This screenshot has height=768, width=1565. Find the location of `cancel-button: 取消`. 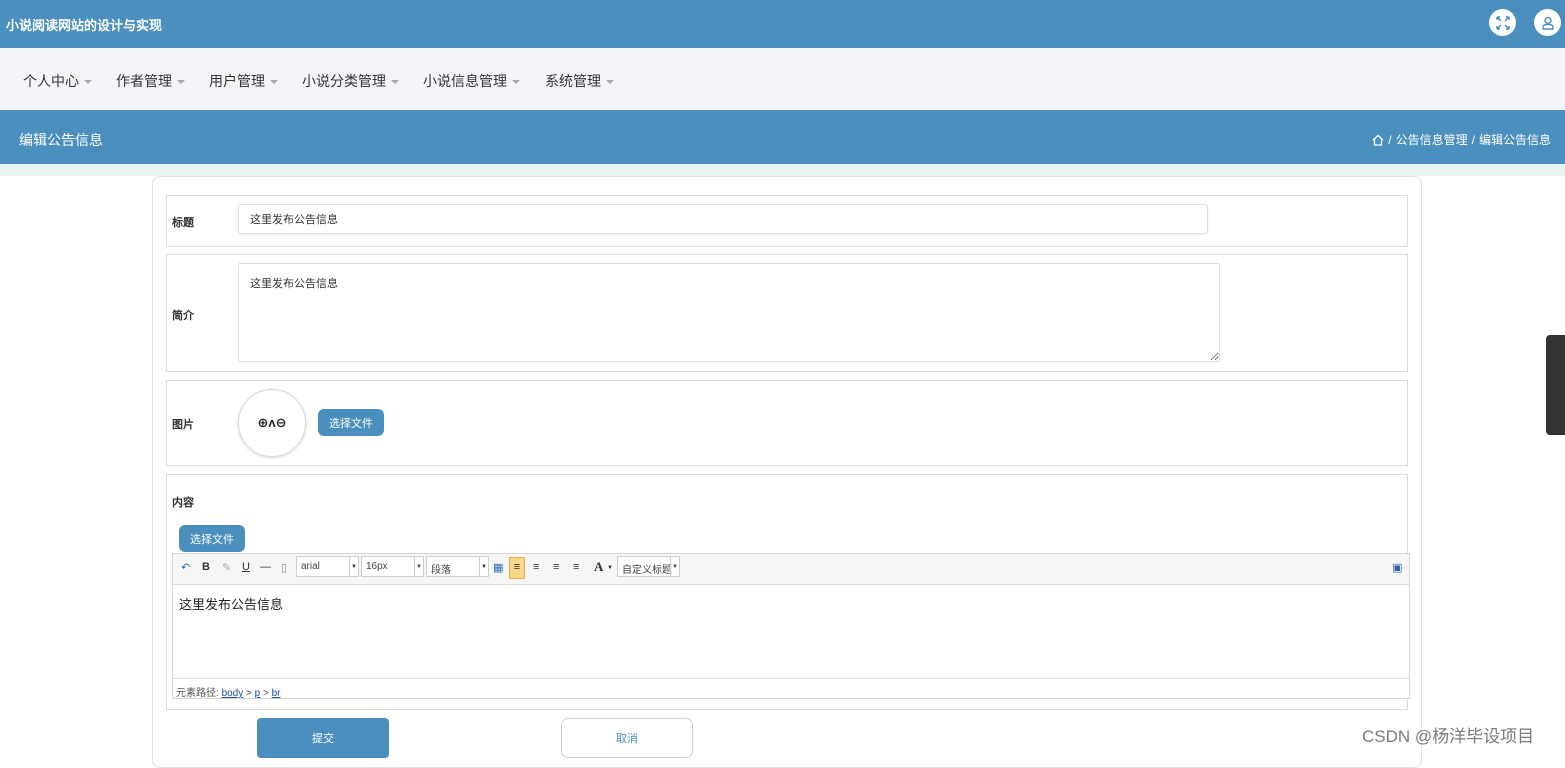

cancel-button: 取消 is located at coordinates (627, 738).